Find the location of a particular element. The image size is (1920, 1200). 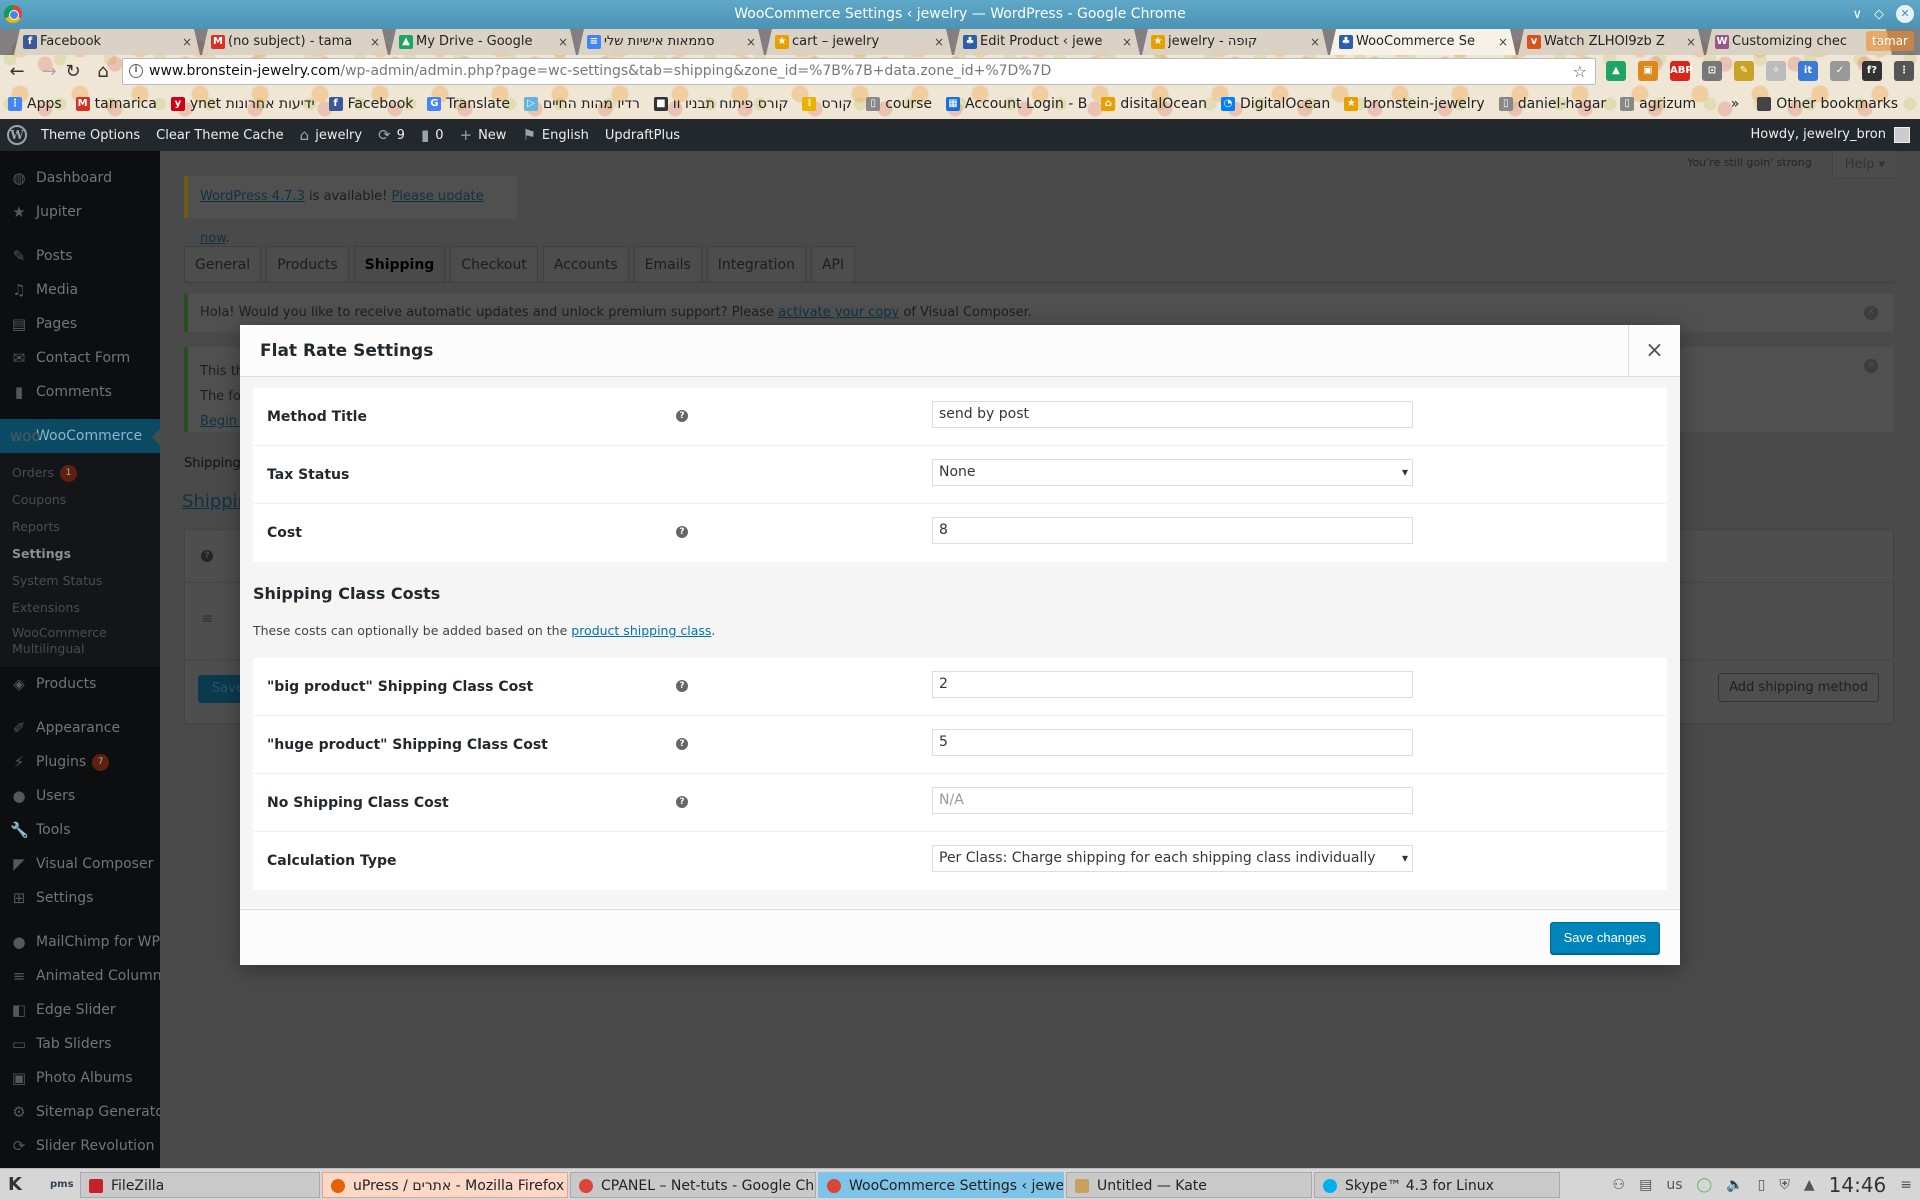

user-icon: ⚇ is located at coordinates (1619, 1185).